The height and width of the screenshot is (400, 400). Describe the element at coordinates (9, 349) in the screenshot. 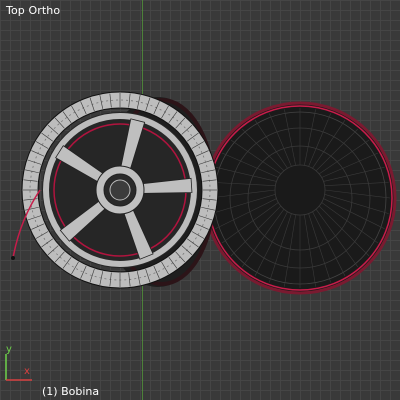

I see `gizmo-y-label: y` at that location.